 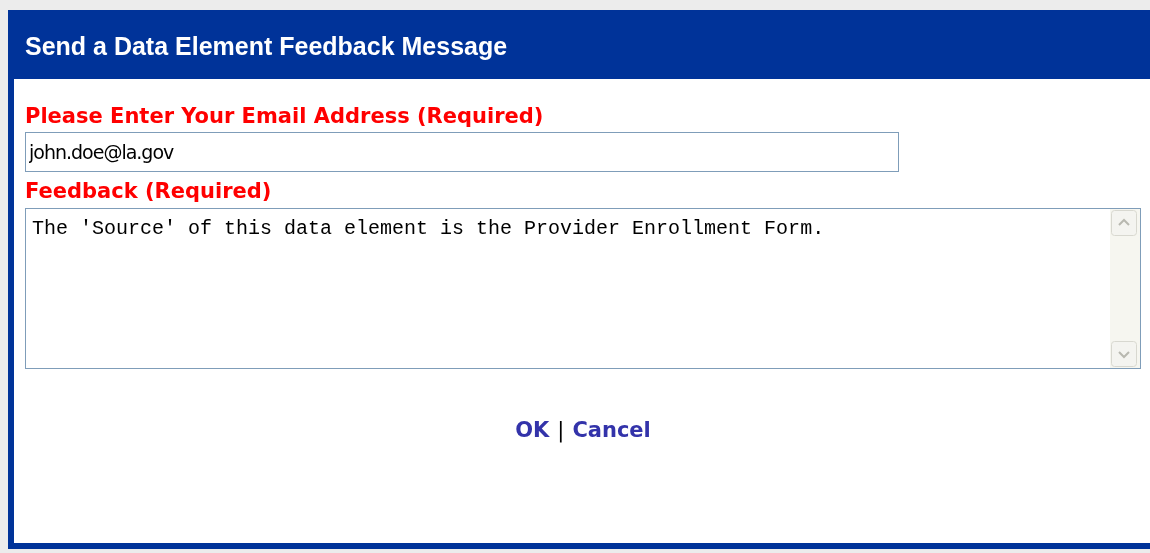 What do you see at coordinates (532, 431) in the screenshot?
I see `action-link: OK` at bounding box center [532, 431].